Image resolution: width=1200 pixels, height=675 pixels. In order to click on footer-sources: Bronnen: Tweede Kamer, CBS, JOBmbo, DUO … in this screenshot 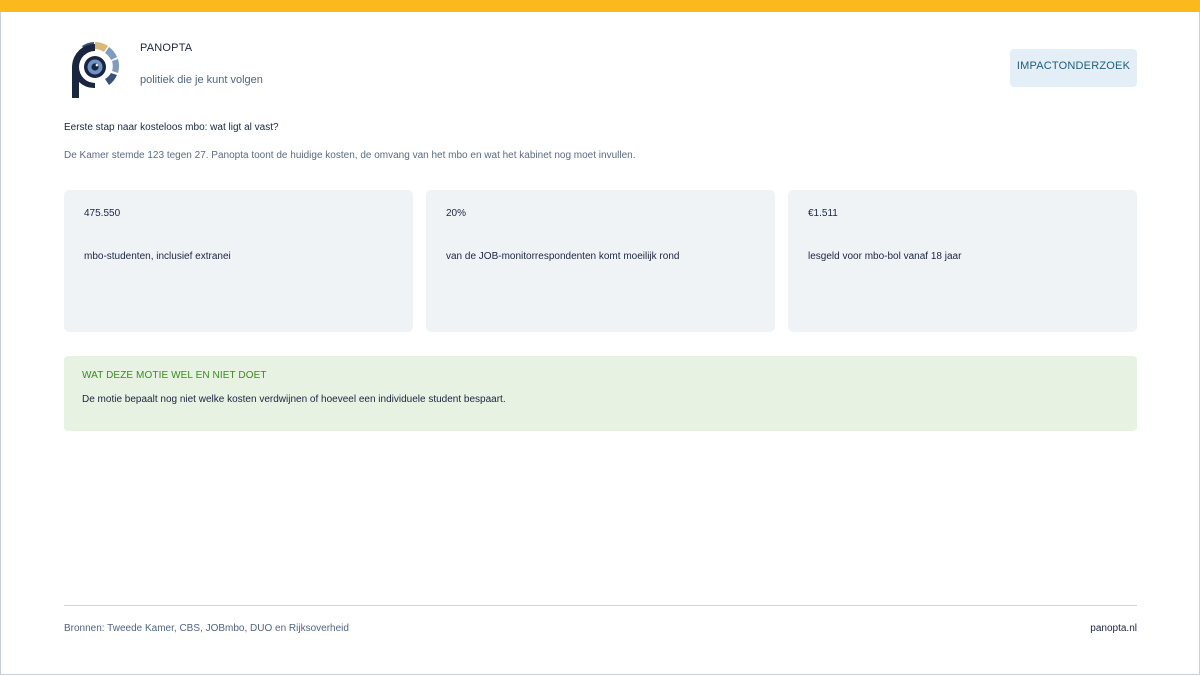, I will do `click(206, 628)`.